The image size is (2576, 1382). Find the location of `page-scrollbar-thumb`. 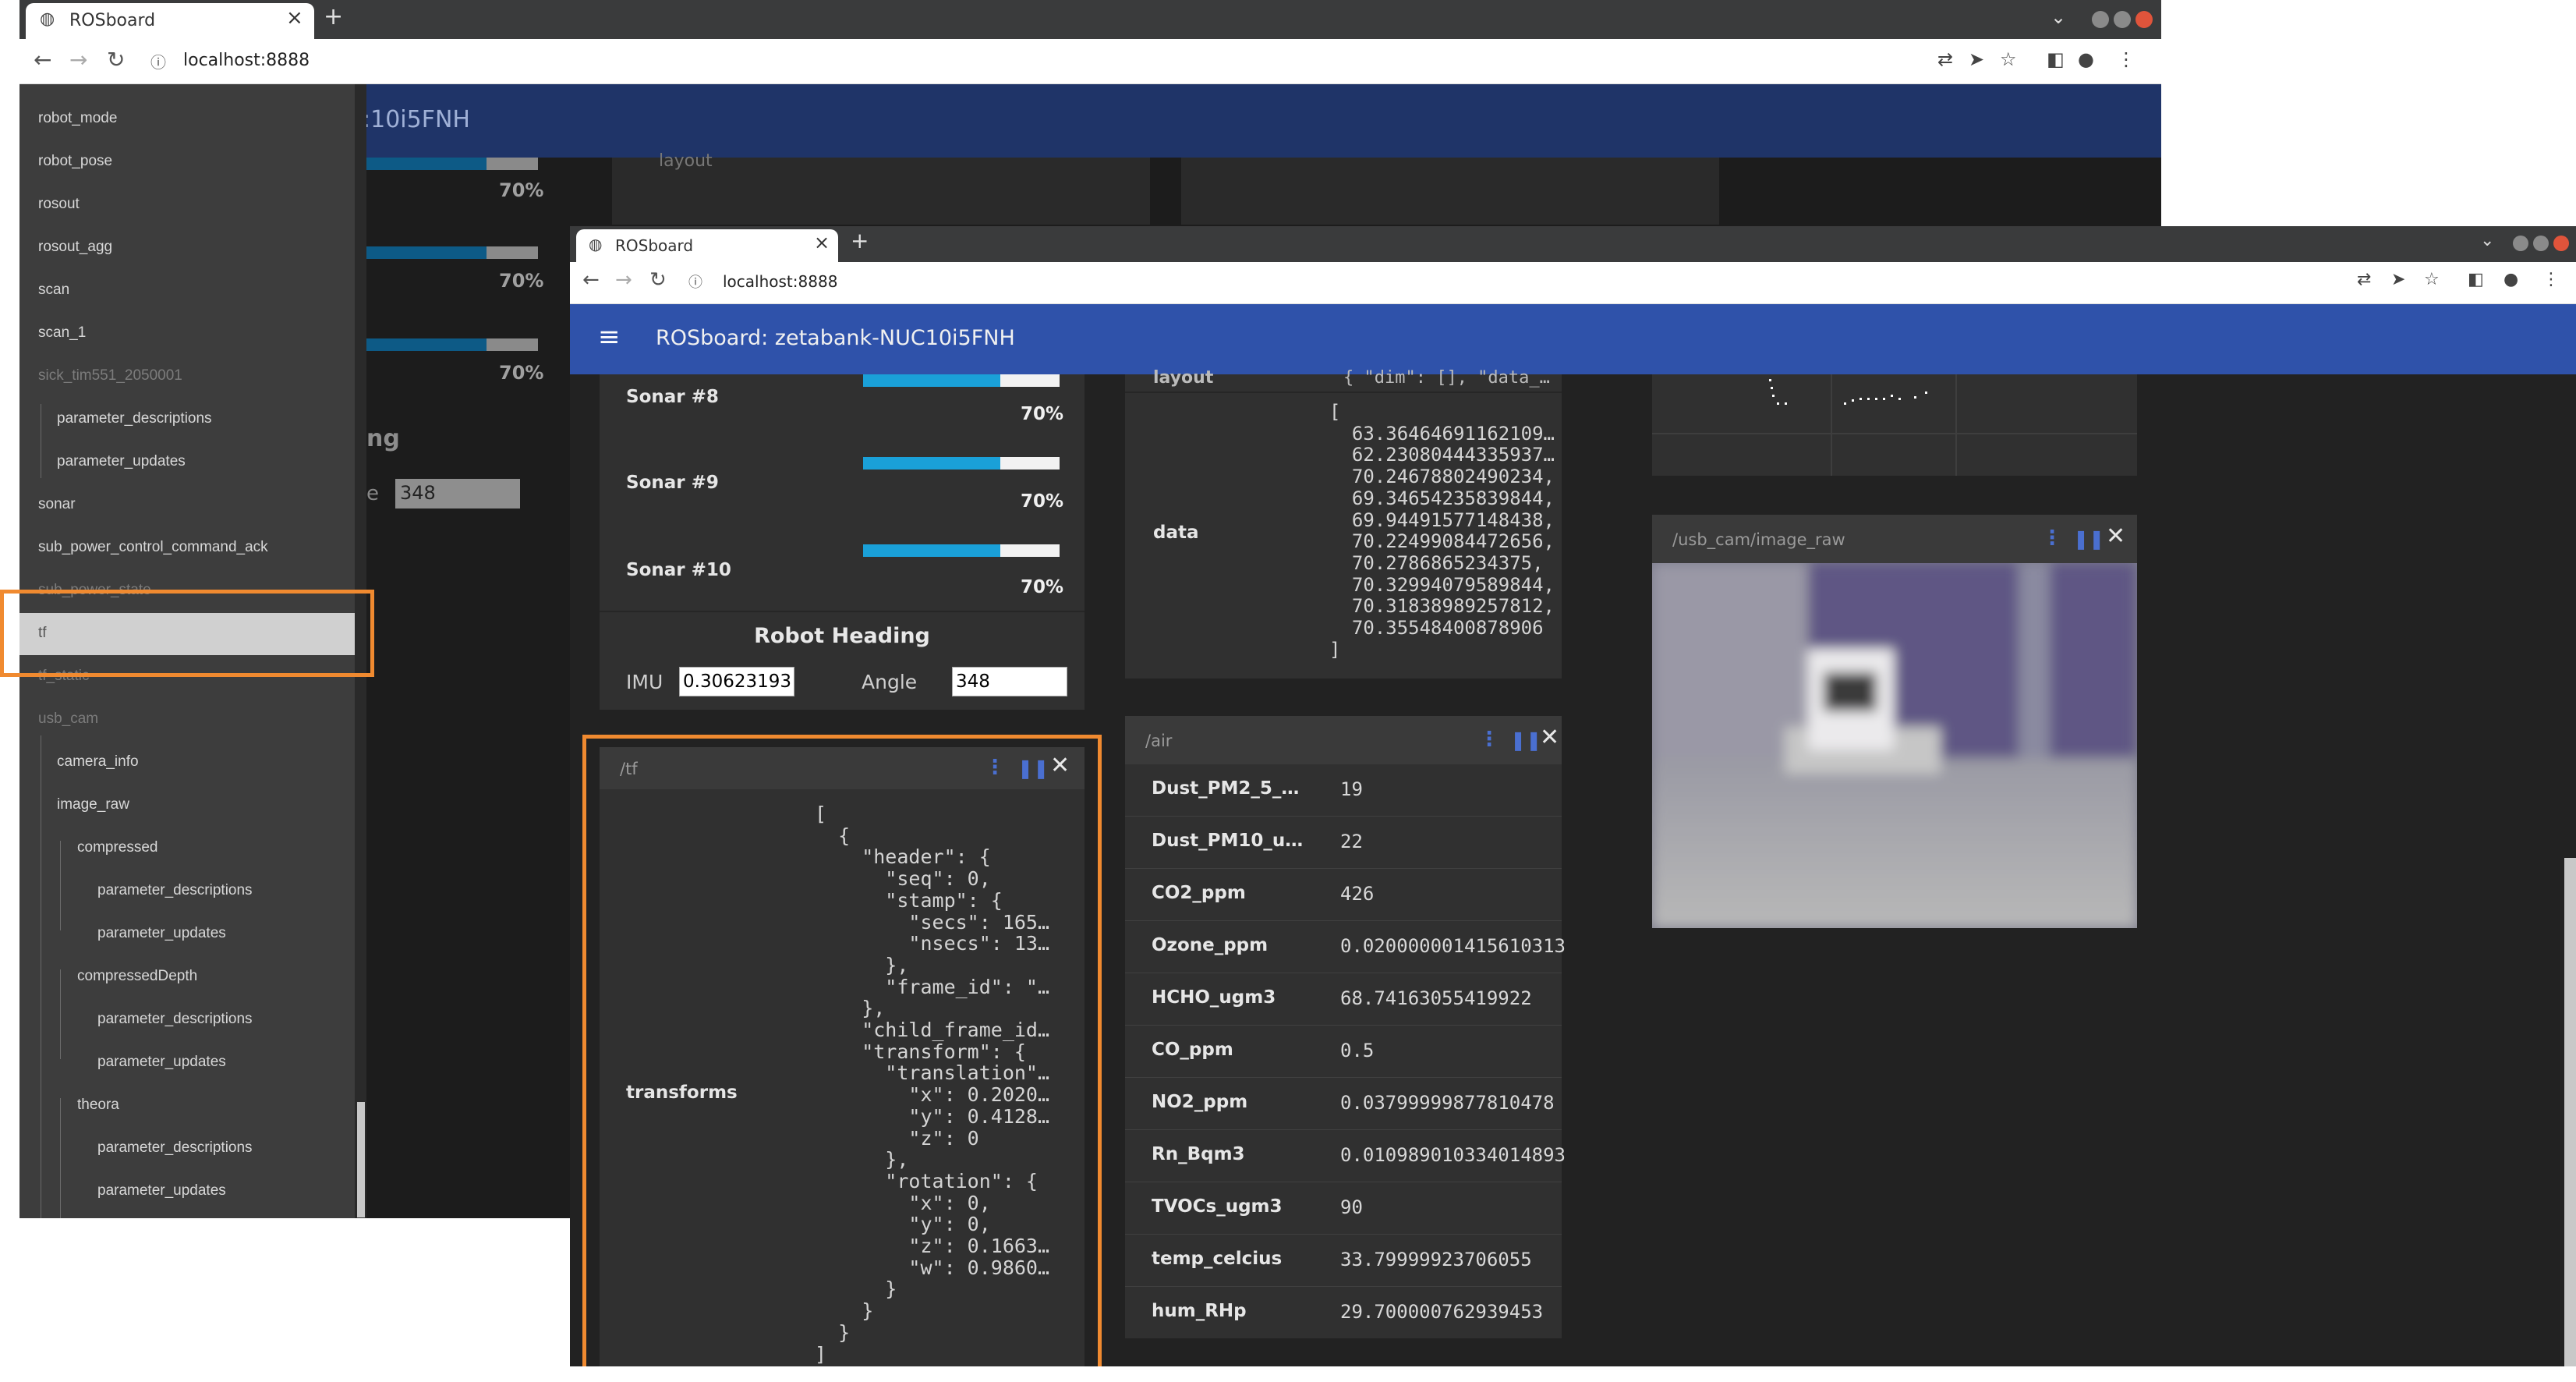

page-scrollbar-thumb is located at coordinates (2570, 1112).